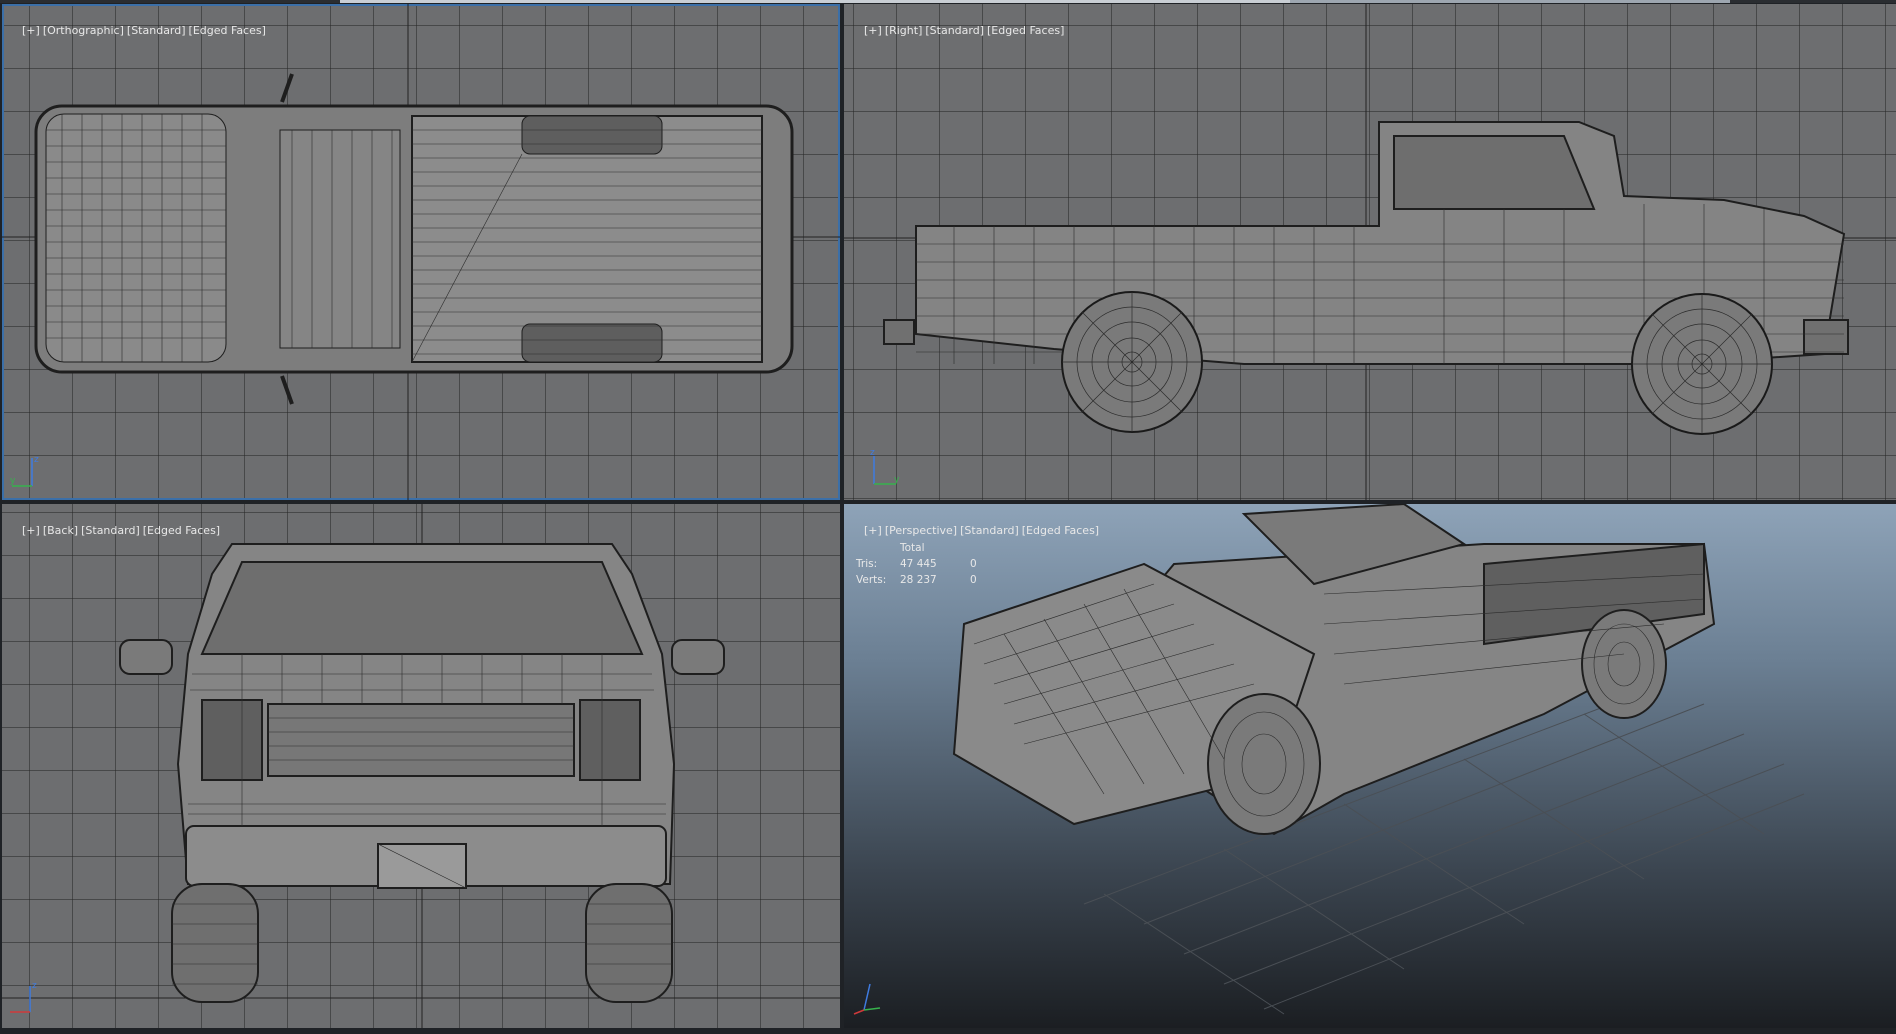  Describe the element at coordinates (867, 1000) in the screenshot. I see `axis-gizmo-icon` at that location.